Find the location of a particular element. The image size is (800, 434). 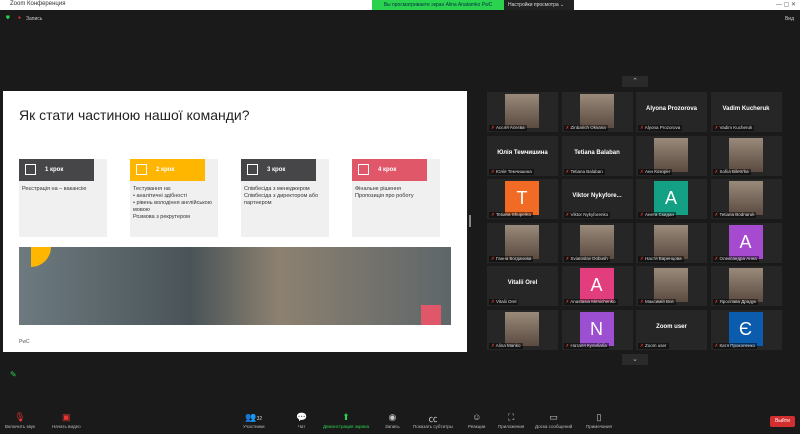

participant-tile: Alyona Prozorova Alyona Prozorova is located at coordinates (671, 112).